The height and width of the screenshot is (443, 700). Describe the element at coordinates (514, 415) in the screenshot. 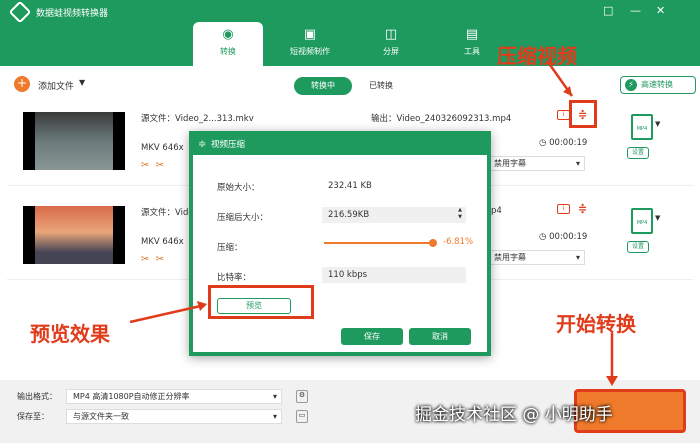

I see `watermark: 掘金技术社区 @ 小明助手` at that location.